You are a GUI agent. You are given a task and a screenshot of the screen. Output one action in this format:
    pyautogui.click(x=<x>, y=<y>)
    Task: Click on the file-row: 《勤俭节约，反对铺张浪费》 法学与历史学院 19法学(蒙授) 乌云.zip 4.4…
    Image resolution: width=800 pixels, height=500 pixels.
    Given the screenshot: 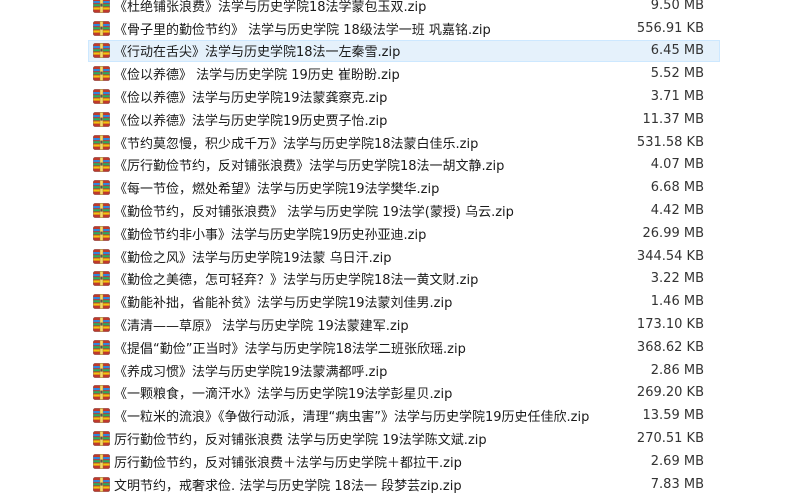 What is the action you would take?
    pyautogui.click(x=404, y=210)
    